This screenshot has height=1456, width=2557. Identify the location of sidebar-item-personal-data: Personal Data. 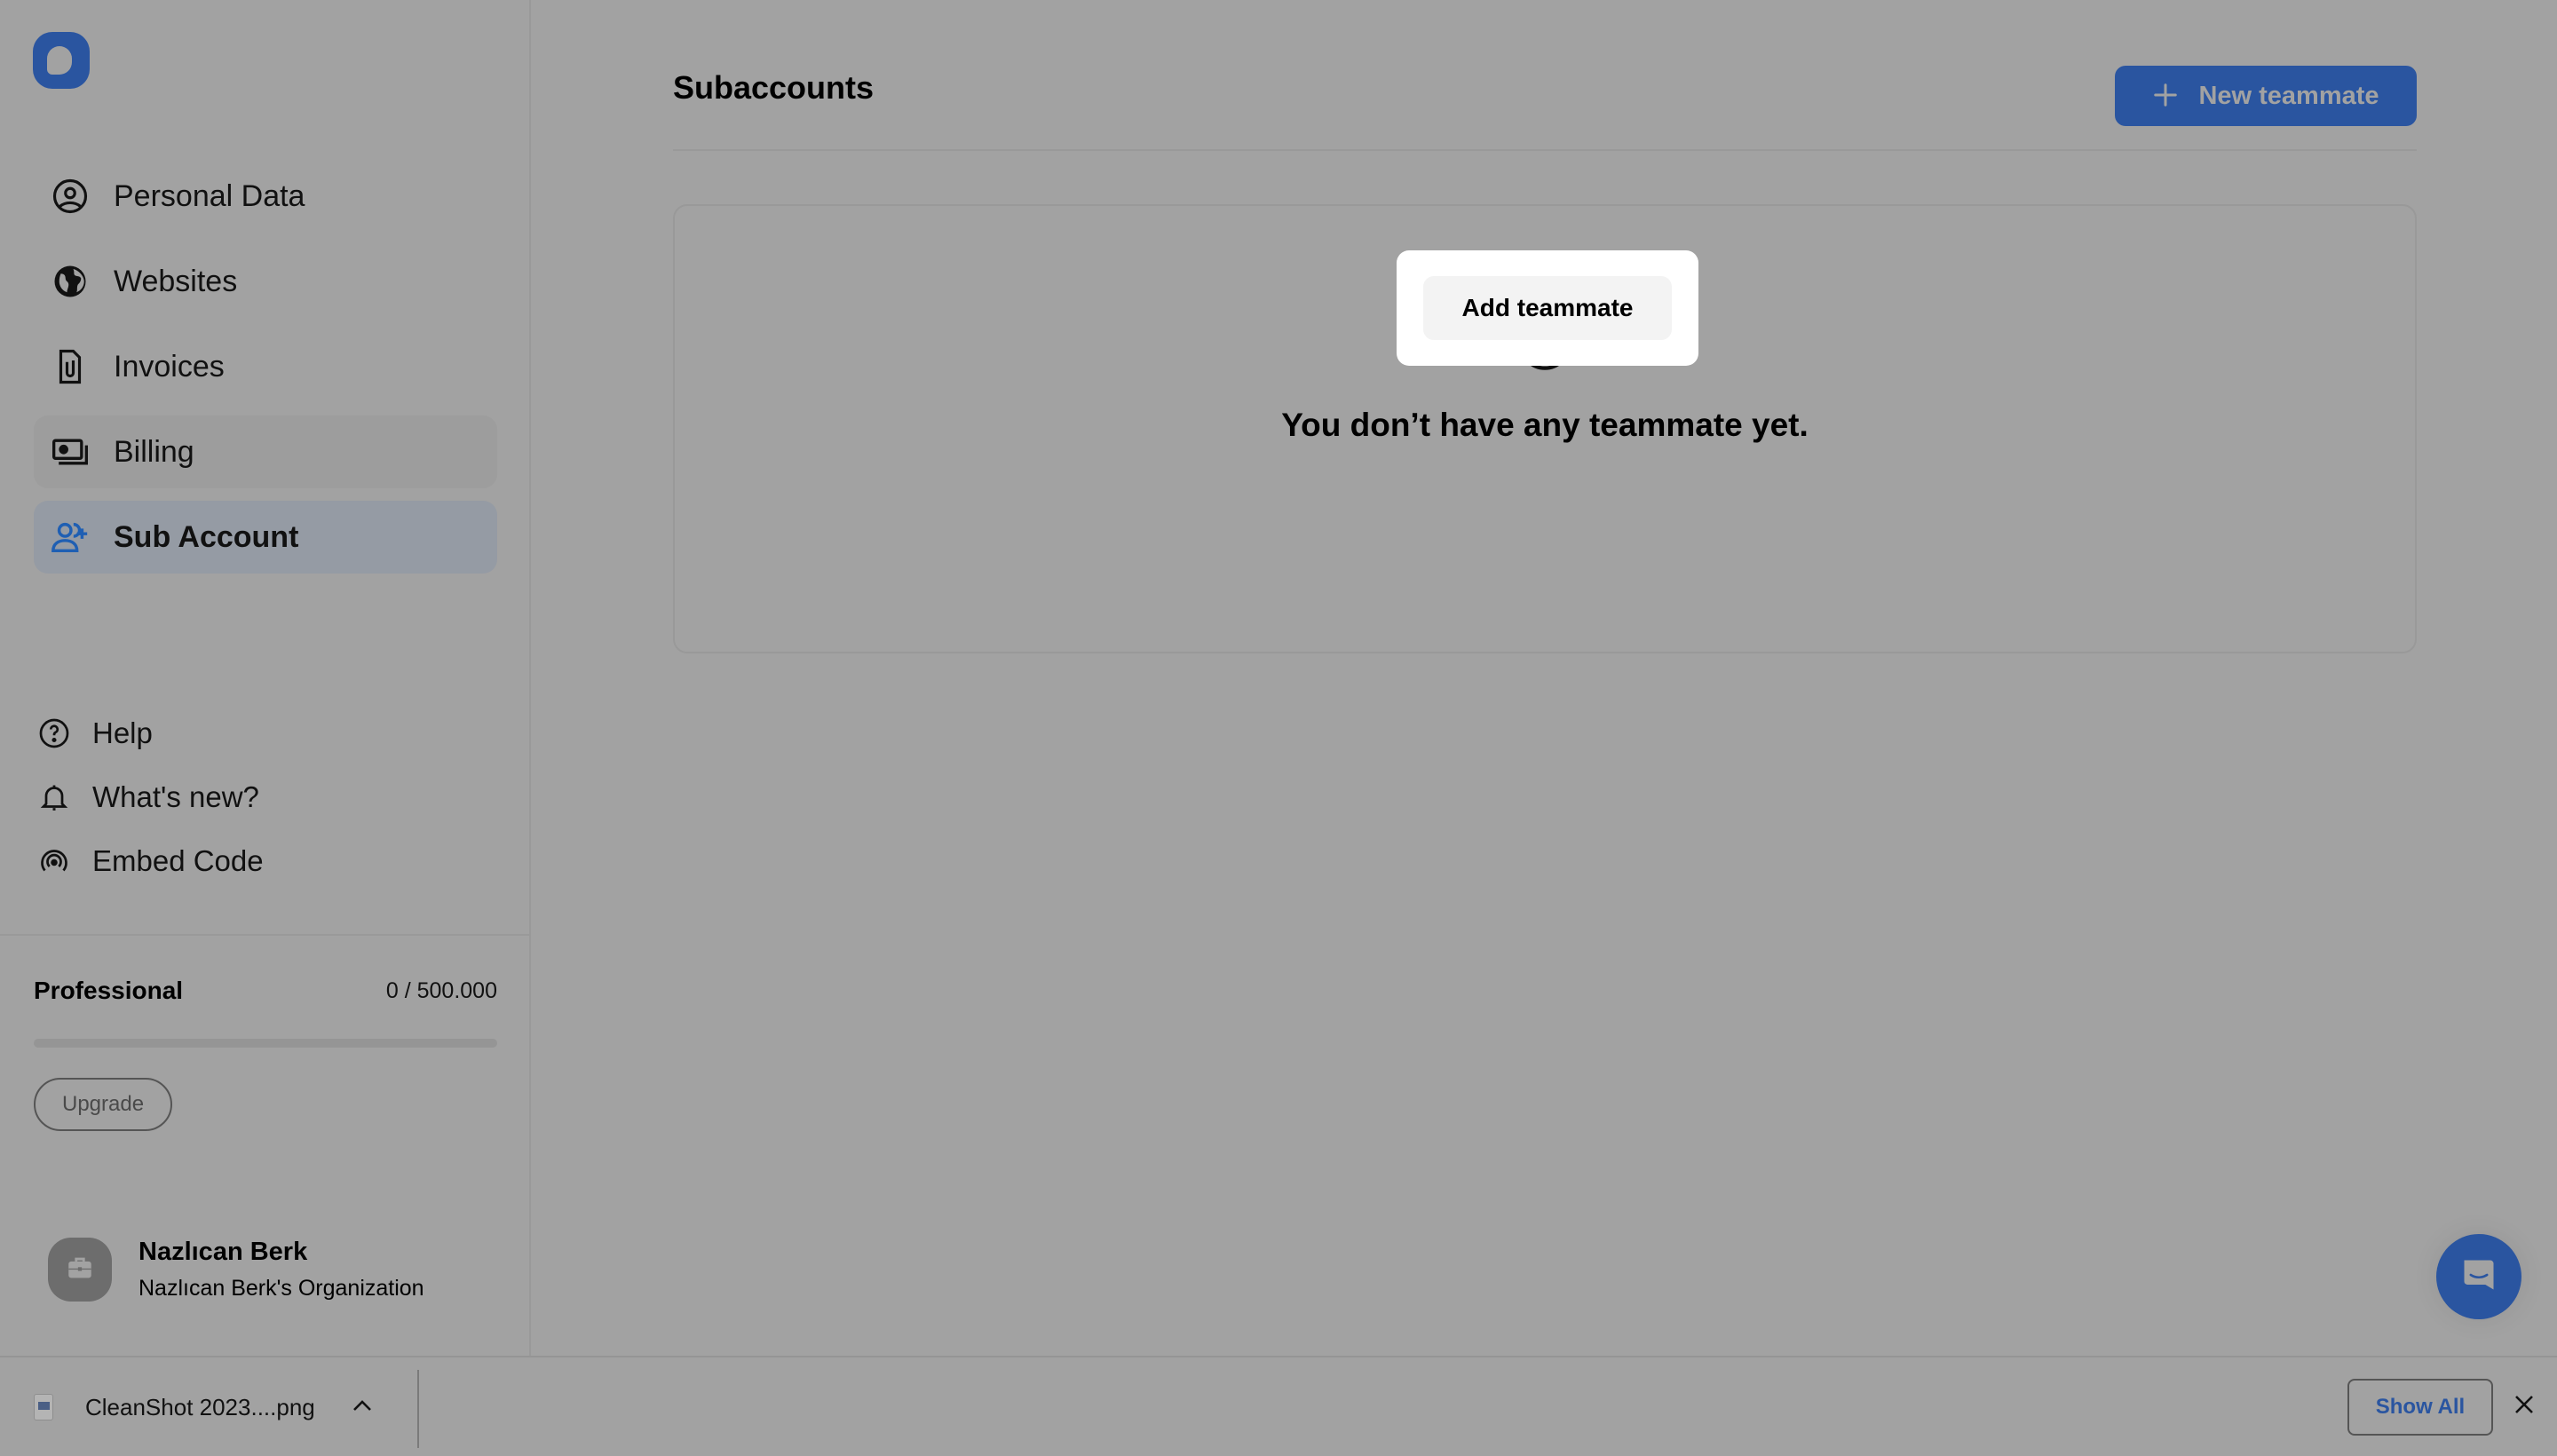
(265, 196).